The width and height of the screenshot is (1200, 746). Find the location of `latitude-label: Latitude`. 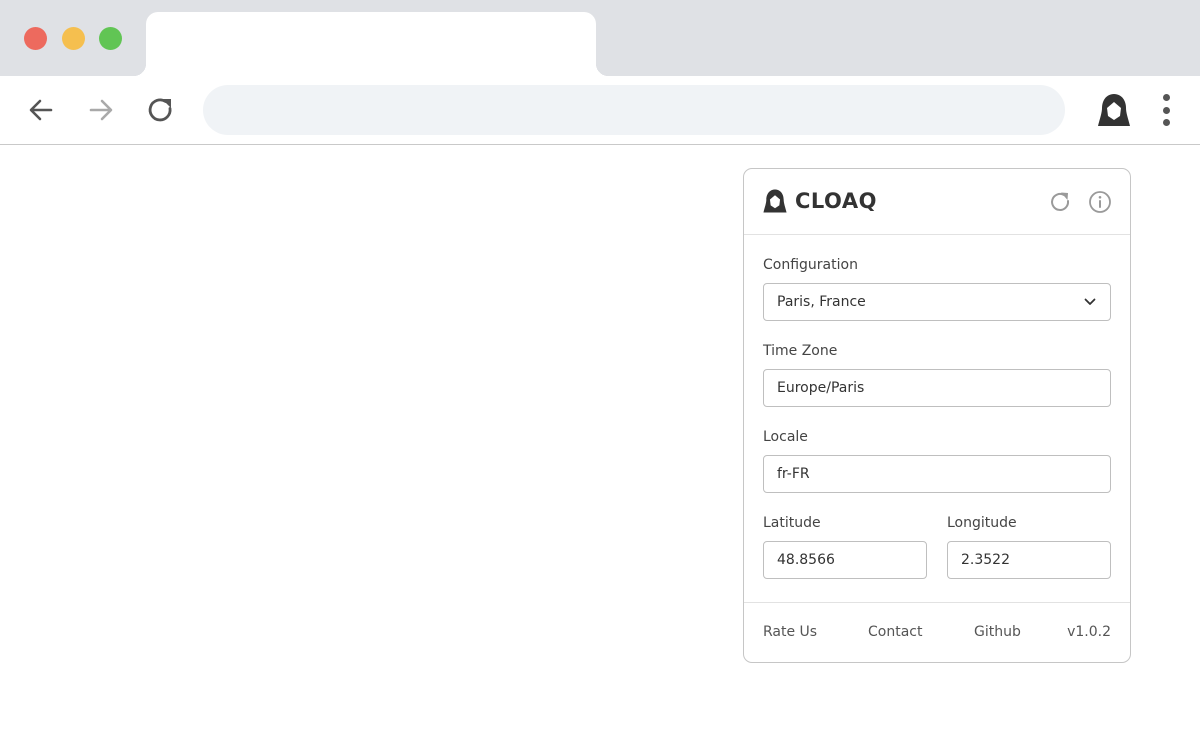

latitude-label: Latitude is located at coordinates (792, 523).